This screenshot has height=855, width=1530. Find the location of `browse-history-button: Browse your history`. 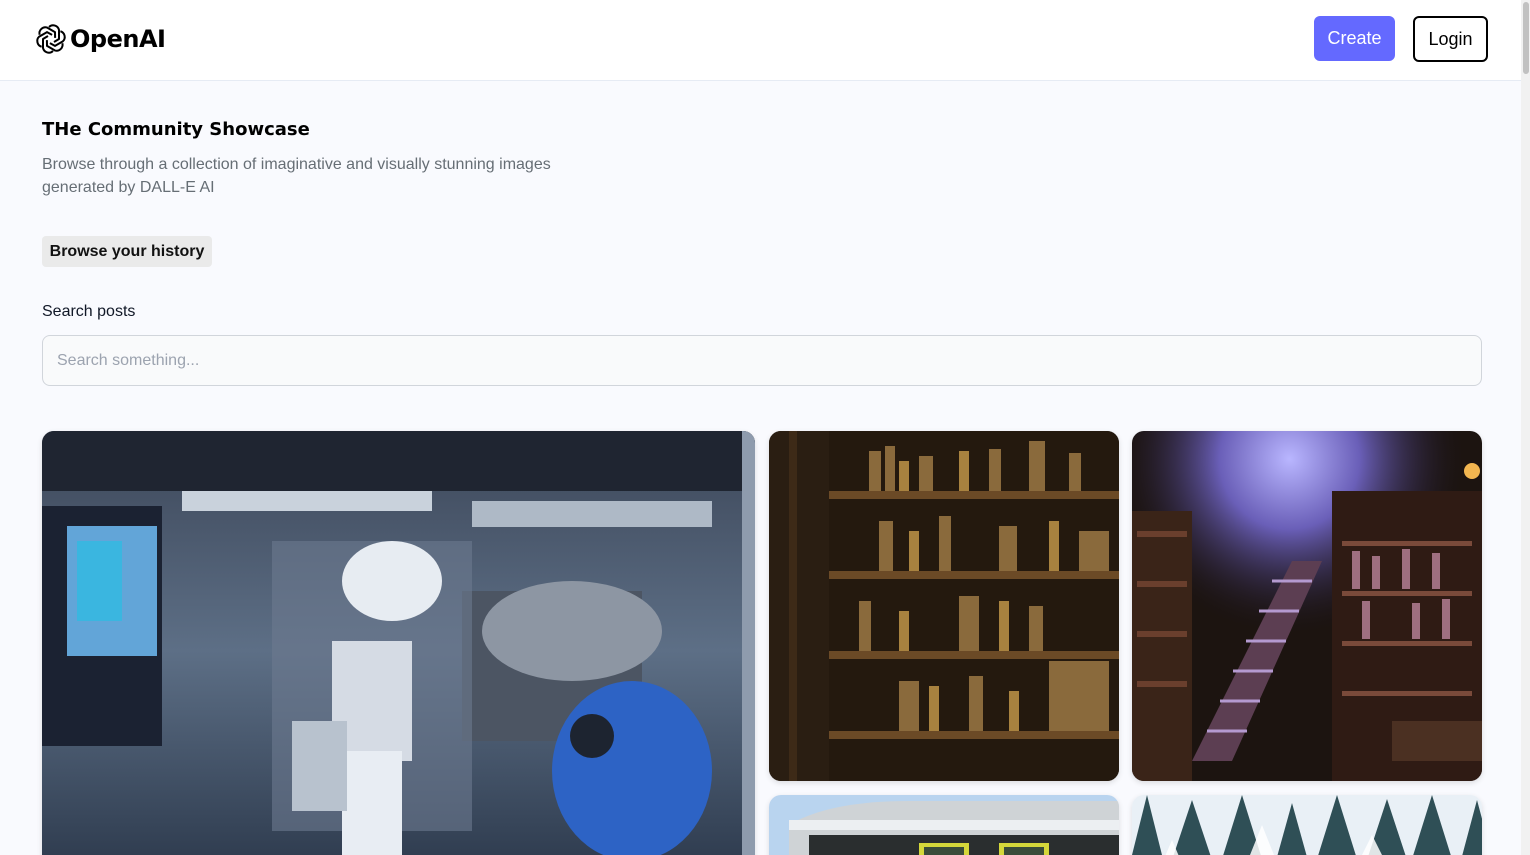

browse-history-button: Browse your history is located at coordinates (127, 251).